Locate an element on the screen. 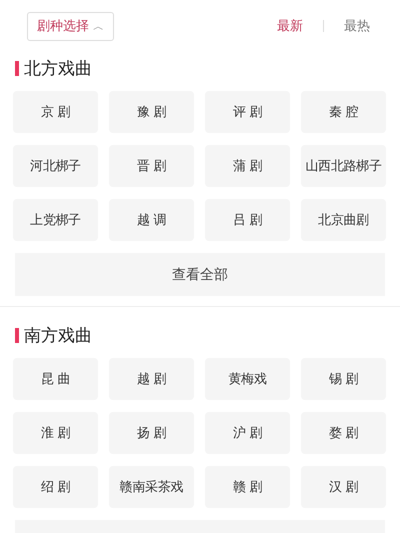  genre-tile: 锡 剧 is located at coordinates (343, 379).